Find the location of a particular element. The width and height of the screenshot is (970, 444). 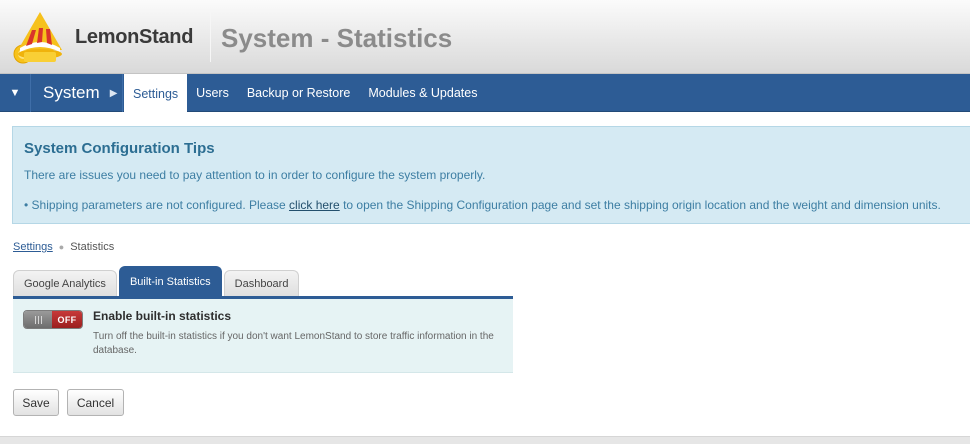

toggle-grip-icon is located at coordinates (38, 319).